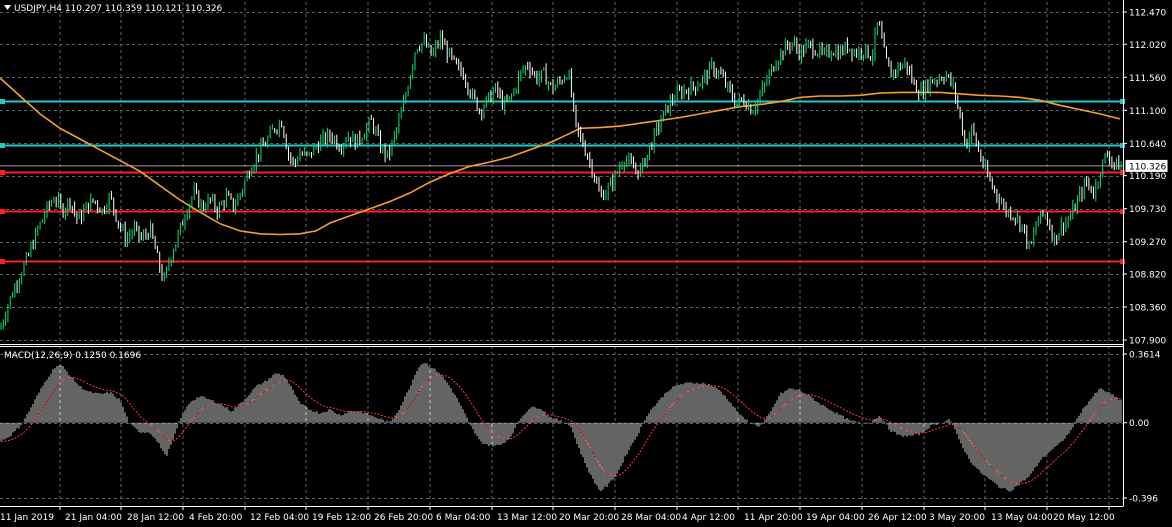 The image size is (1172, 527). Describe the element at coordinates (463, 518) in the screenshot. I see `x-tick-label: 6 Mar 04:00` at that location.